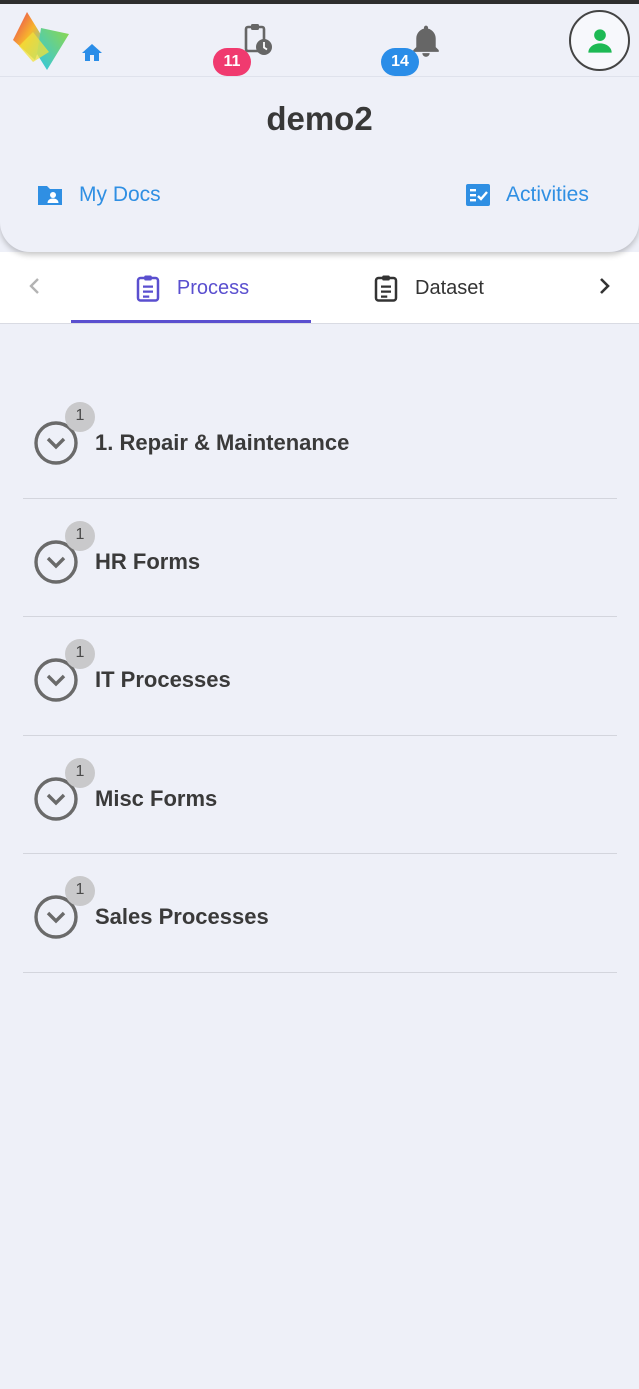 This screenshot has width=639, height=1389. Describe the element at coordinates (320, 913) in the screenshot. I see `list-item: 1 Sales Processes` at that location.